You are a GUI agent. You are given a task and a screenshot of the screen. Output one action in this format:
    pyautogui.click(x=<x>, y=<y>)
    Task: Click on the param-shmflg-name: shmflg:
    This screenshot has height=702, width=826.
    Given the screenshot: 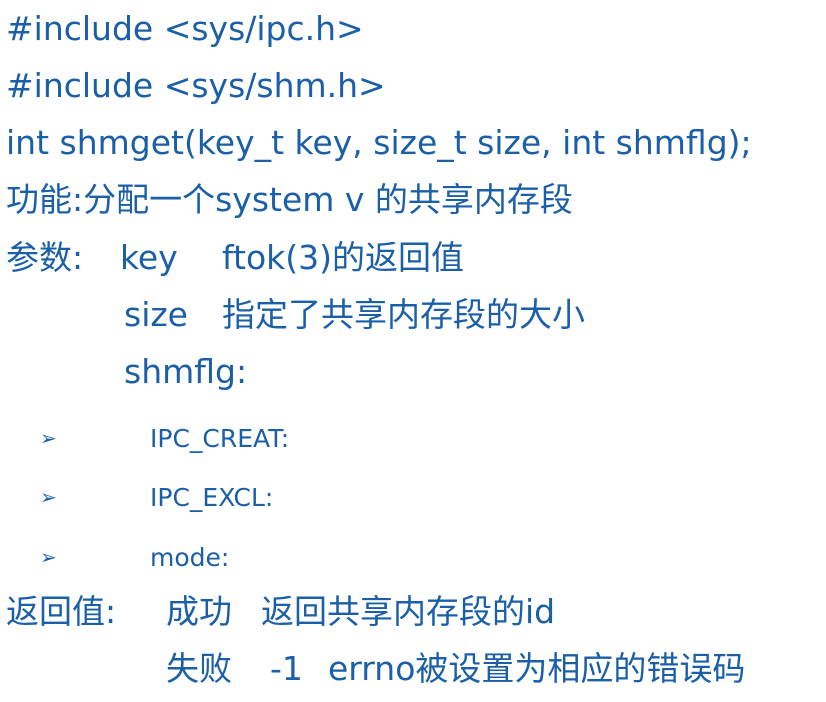 What is the action you would take?
    pyautogui.click(x=186, y=371)
    